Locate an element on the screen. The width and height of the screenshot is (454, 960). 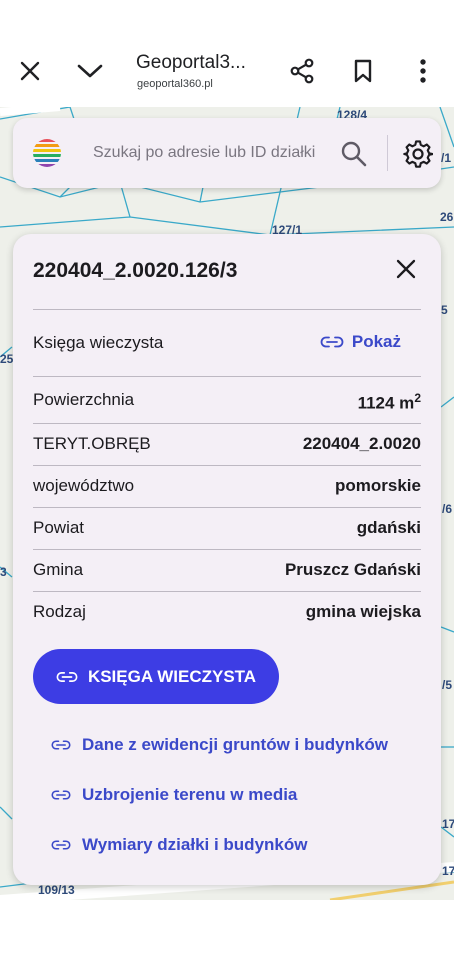
row-value: Pruszcz Gdański is located at coordinates (352, 569).